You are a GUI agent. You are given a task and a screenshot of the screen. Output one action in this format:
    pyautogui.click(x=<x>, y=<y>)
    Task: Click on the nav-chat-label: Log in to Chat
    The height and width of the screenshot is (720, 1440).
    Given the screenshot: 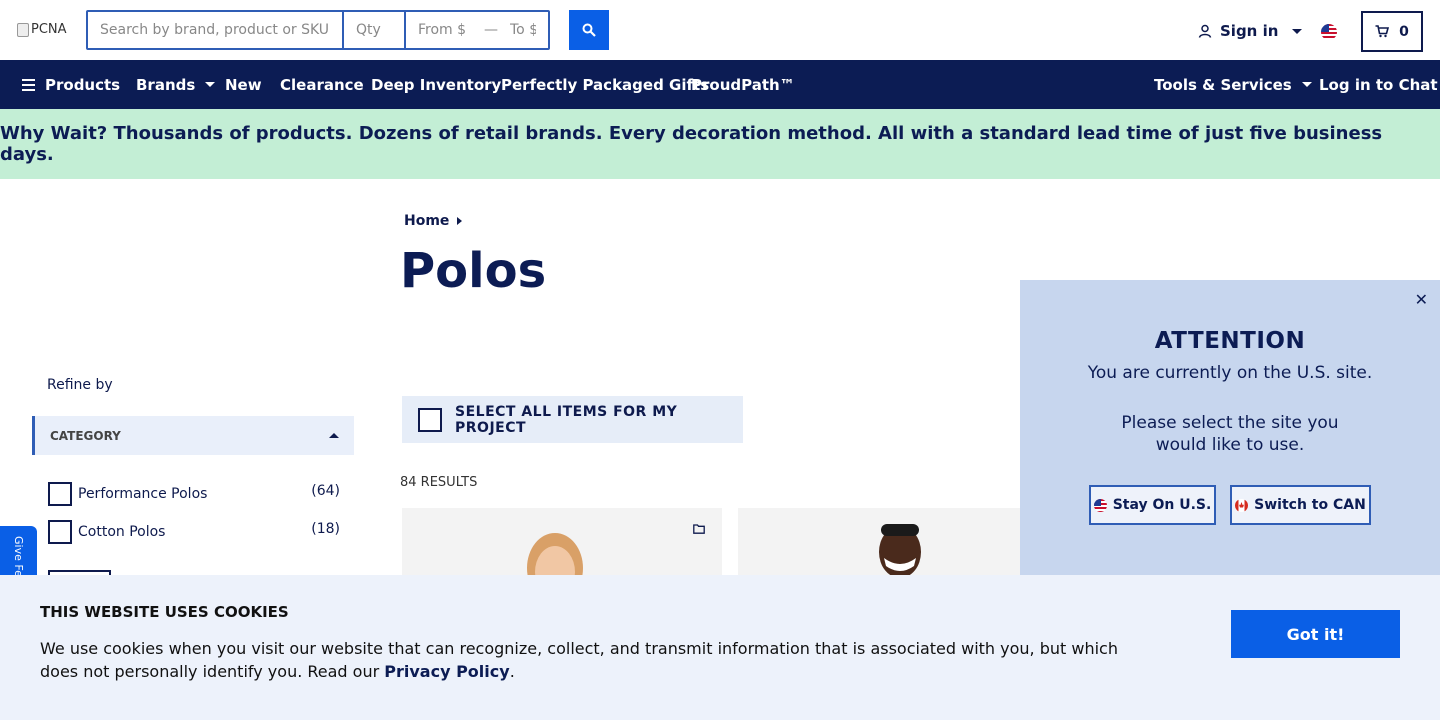 What is the action you would take?
    pyautogui.click(x=1378, y=84)
    